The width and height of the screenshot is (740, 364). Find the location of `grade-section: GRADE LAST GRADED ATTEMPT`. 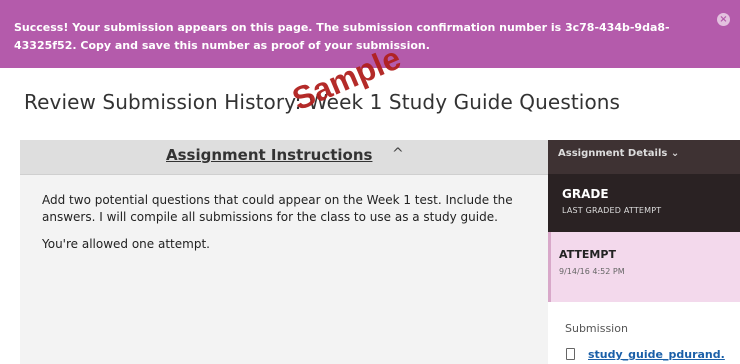

grade-section: GRADE LAST GRADED ATTEMPT is located at coordinates (644, 203).